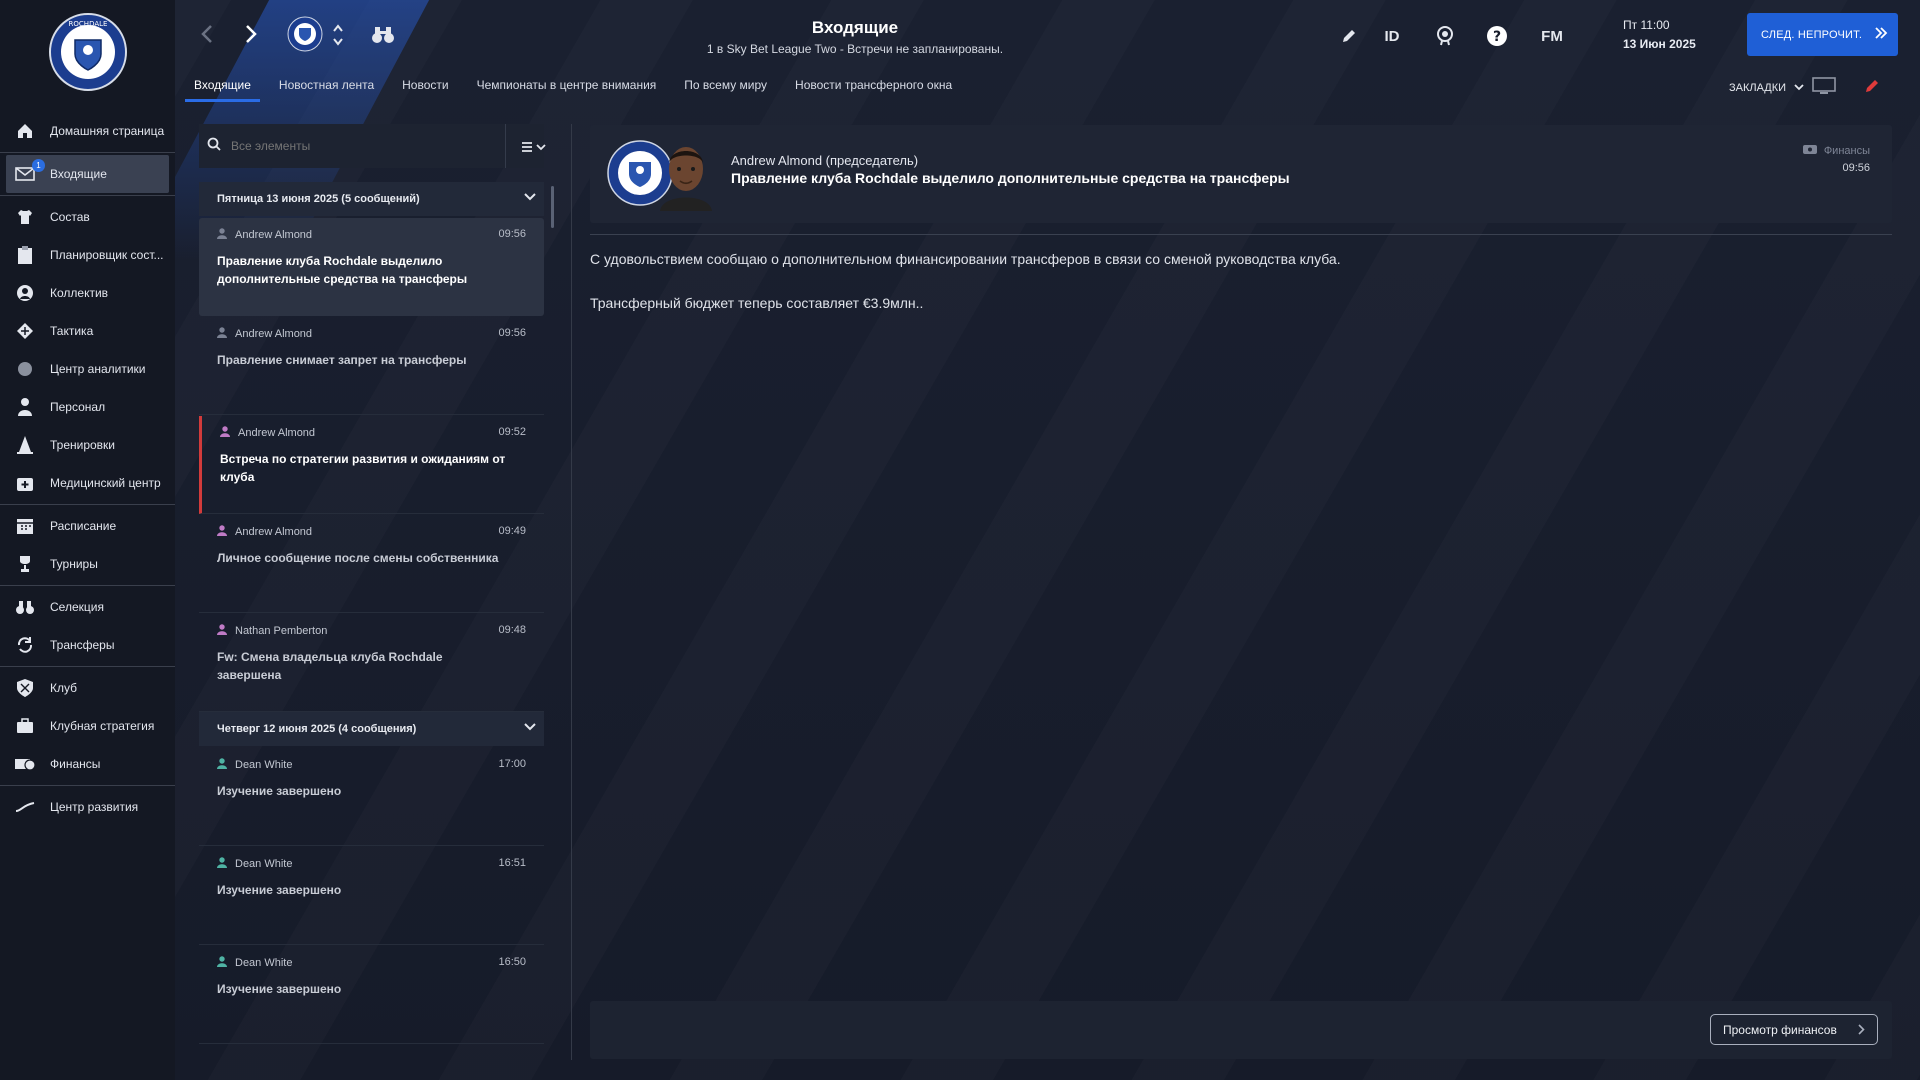  Describe the element at coordinates (264, 765) in the screenshot. I see `message-sender: Dean White` at that location.